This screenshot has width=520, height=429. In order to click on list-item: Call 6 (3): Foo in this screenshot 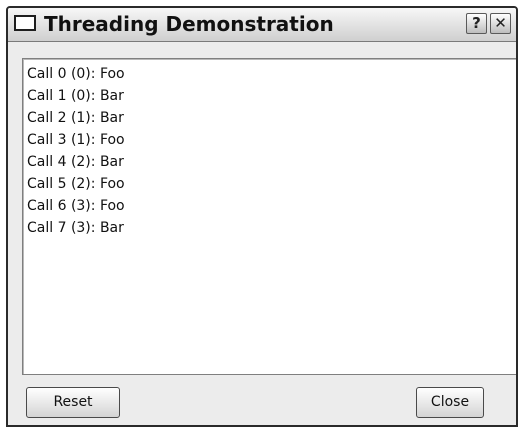, I will do `click(271, 206)`.